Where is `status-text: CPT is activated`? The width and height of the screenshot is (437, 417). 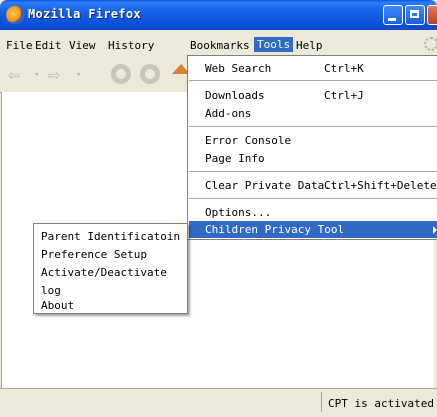 status-text: CPT is activated is located at coordinates (381, 403).